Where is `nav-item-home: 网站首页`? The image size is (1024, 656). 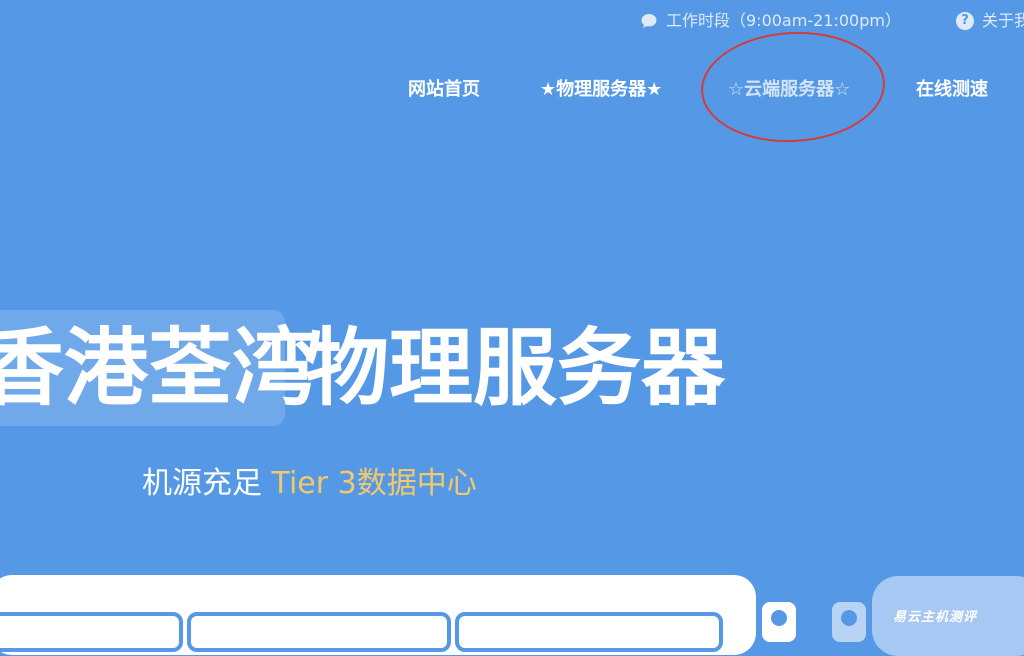
nav-item-home: 网站首页 is located at coordinates (444, 90).